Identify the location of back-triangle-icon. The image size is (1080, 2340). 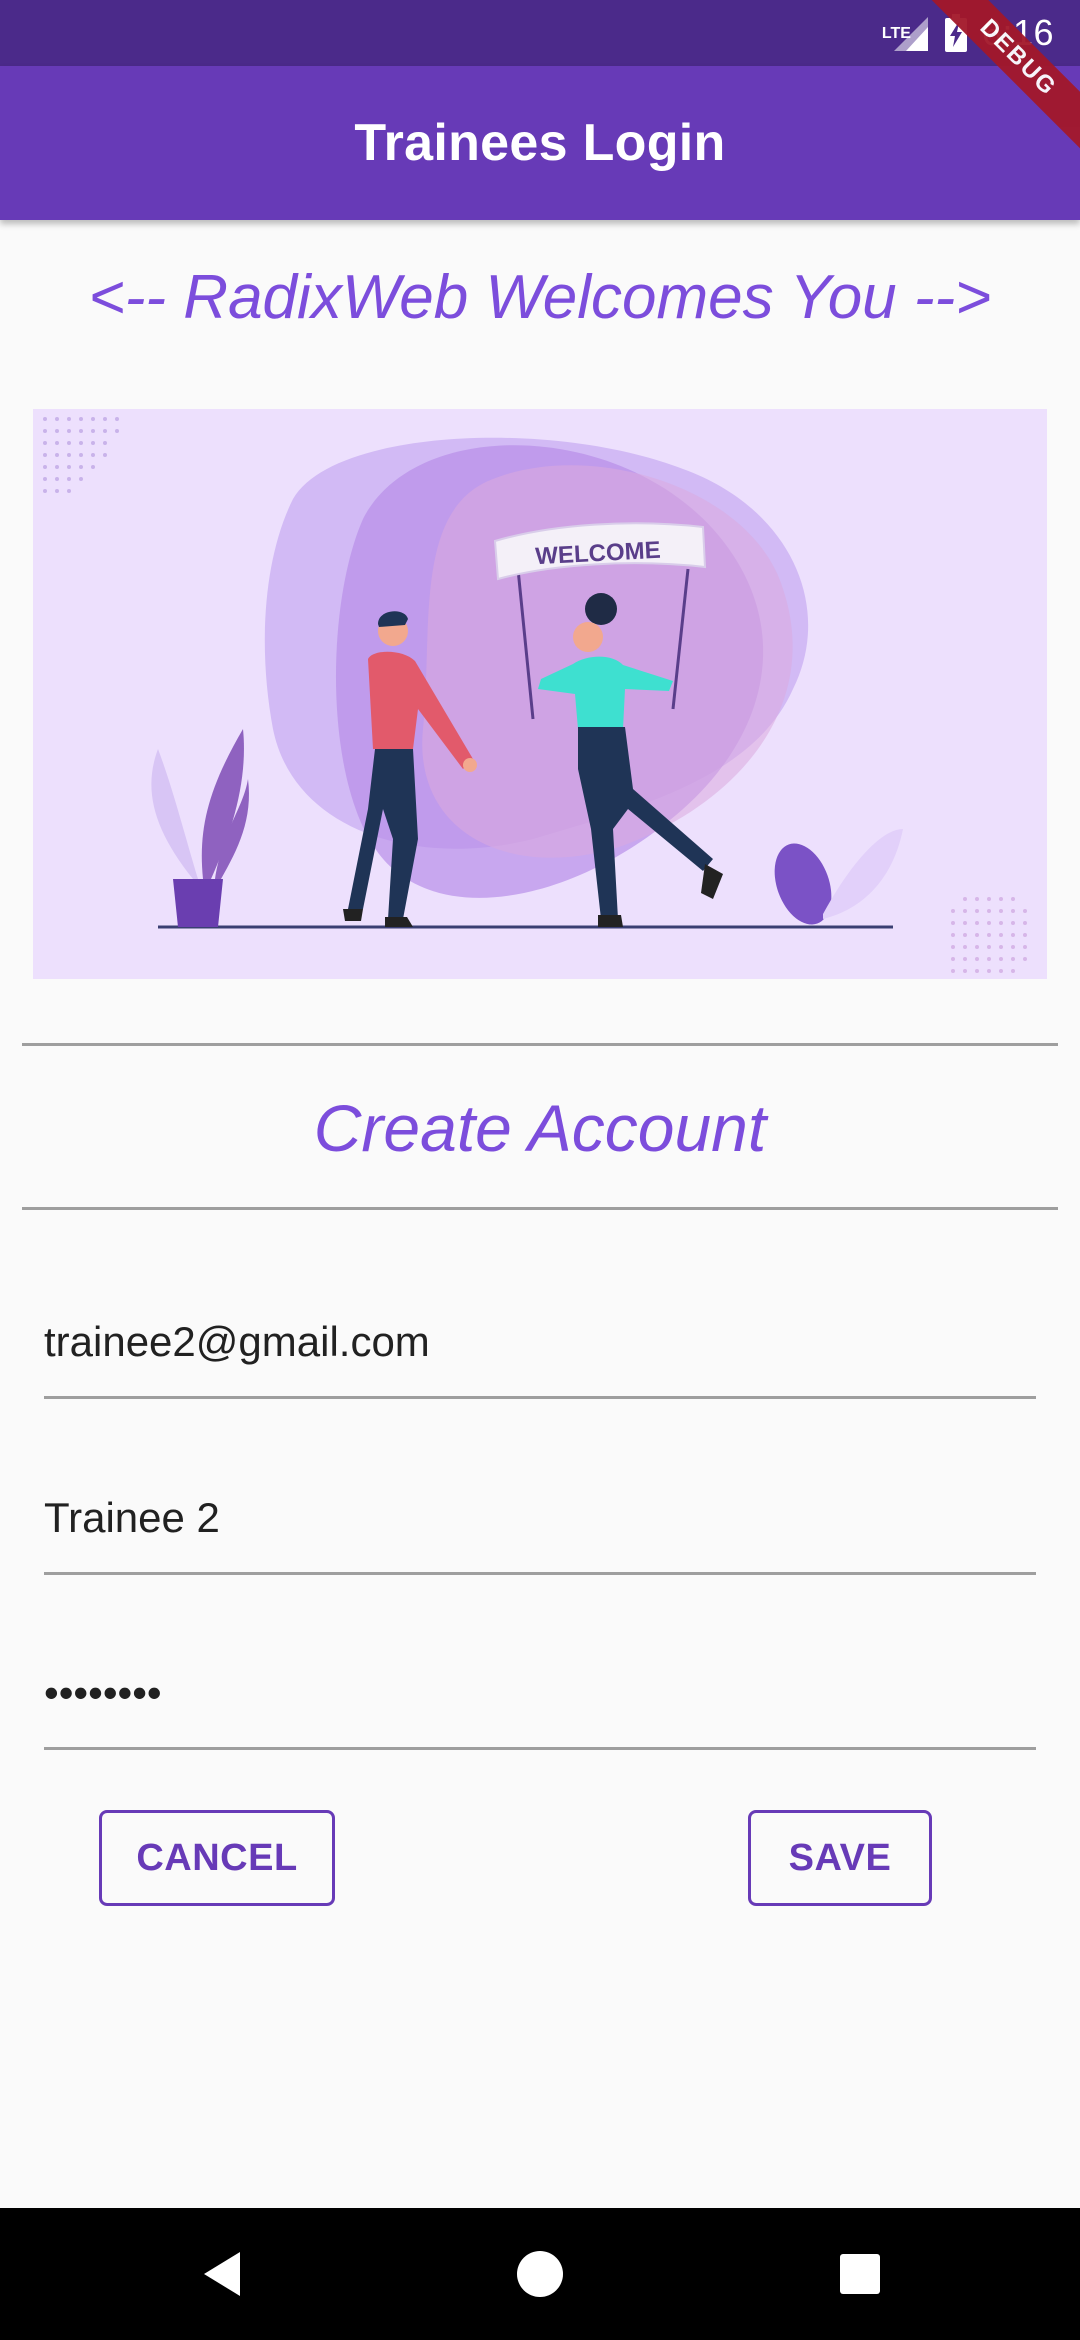
(222, 2274).